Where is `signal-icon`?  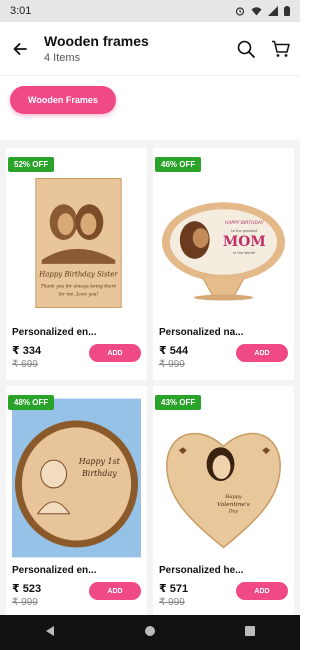 signal-icon is located at coordinates (273, 11).